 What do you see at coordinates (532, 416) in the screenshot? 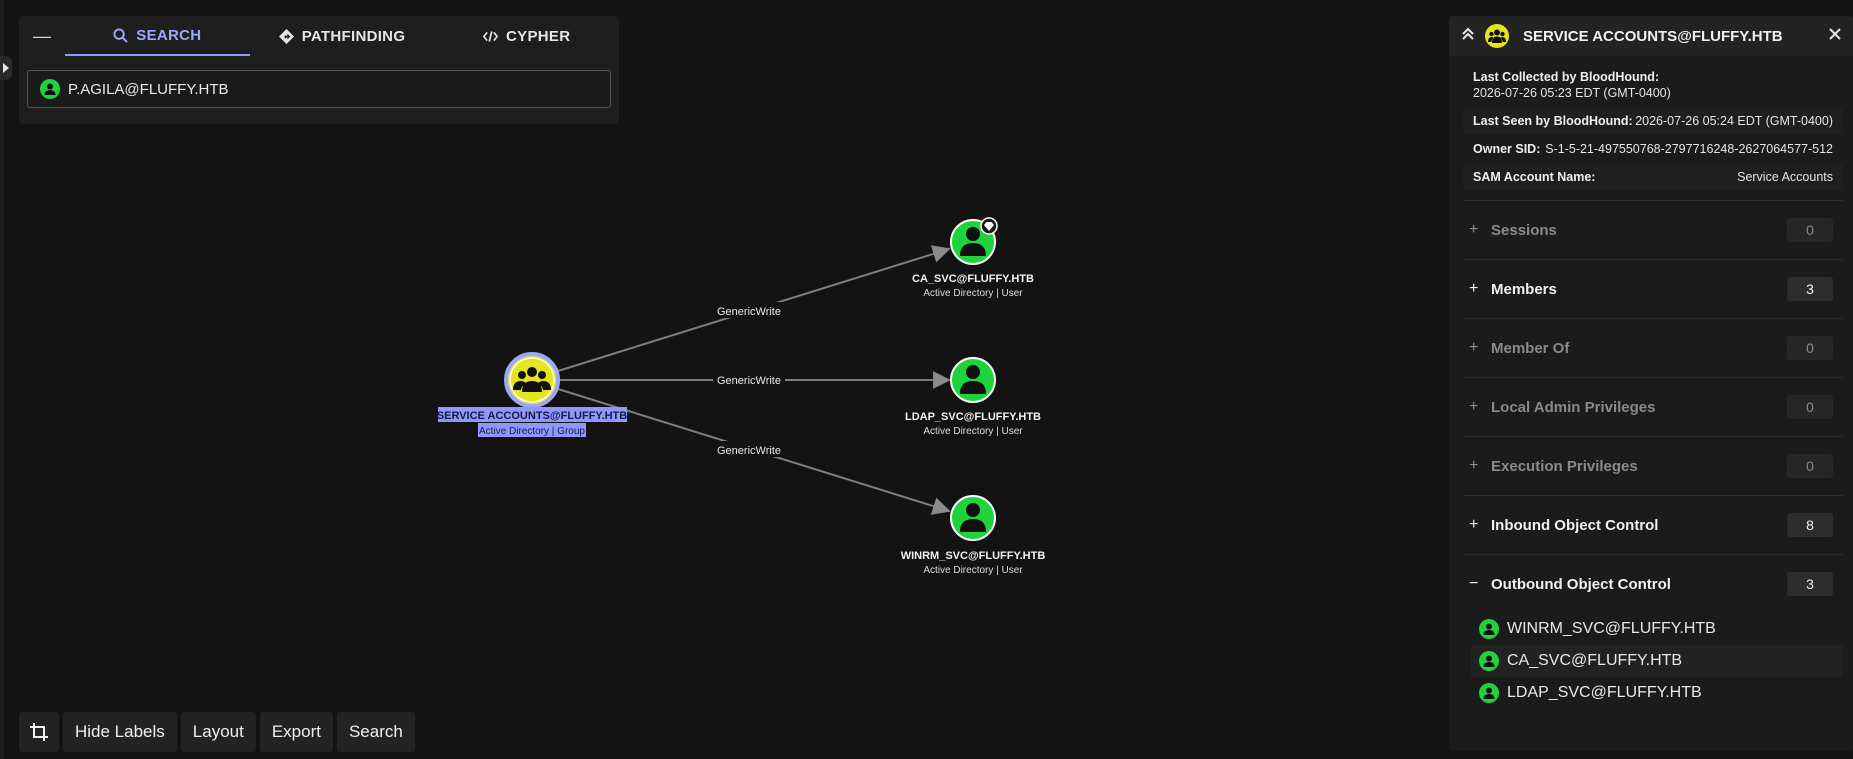
I see `node-label: SERVICE ACCOUNTS@FLUFFY.HTB` at bounding box center [532, 416].